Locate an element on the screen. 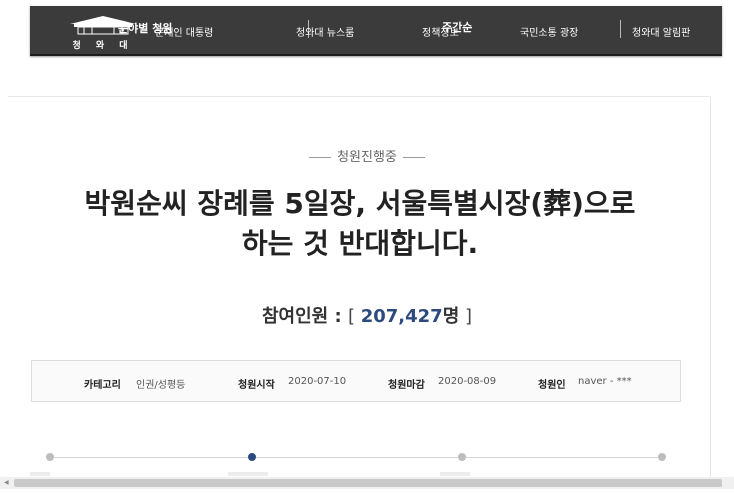 The image size is (734, 498). participant-count: 참여인원 : [ 207,427명 ] is located at coordinates (367, 315).